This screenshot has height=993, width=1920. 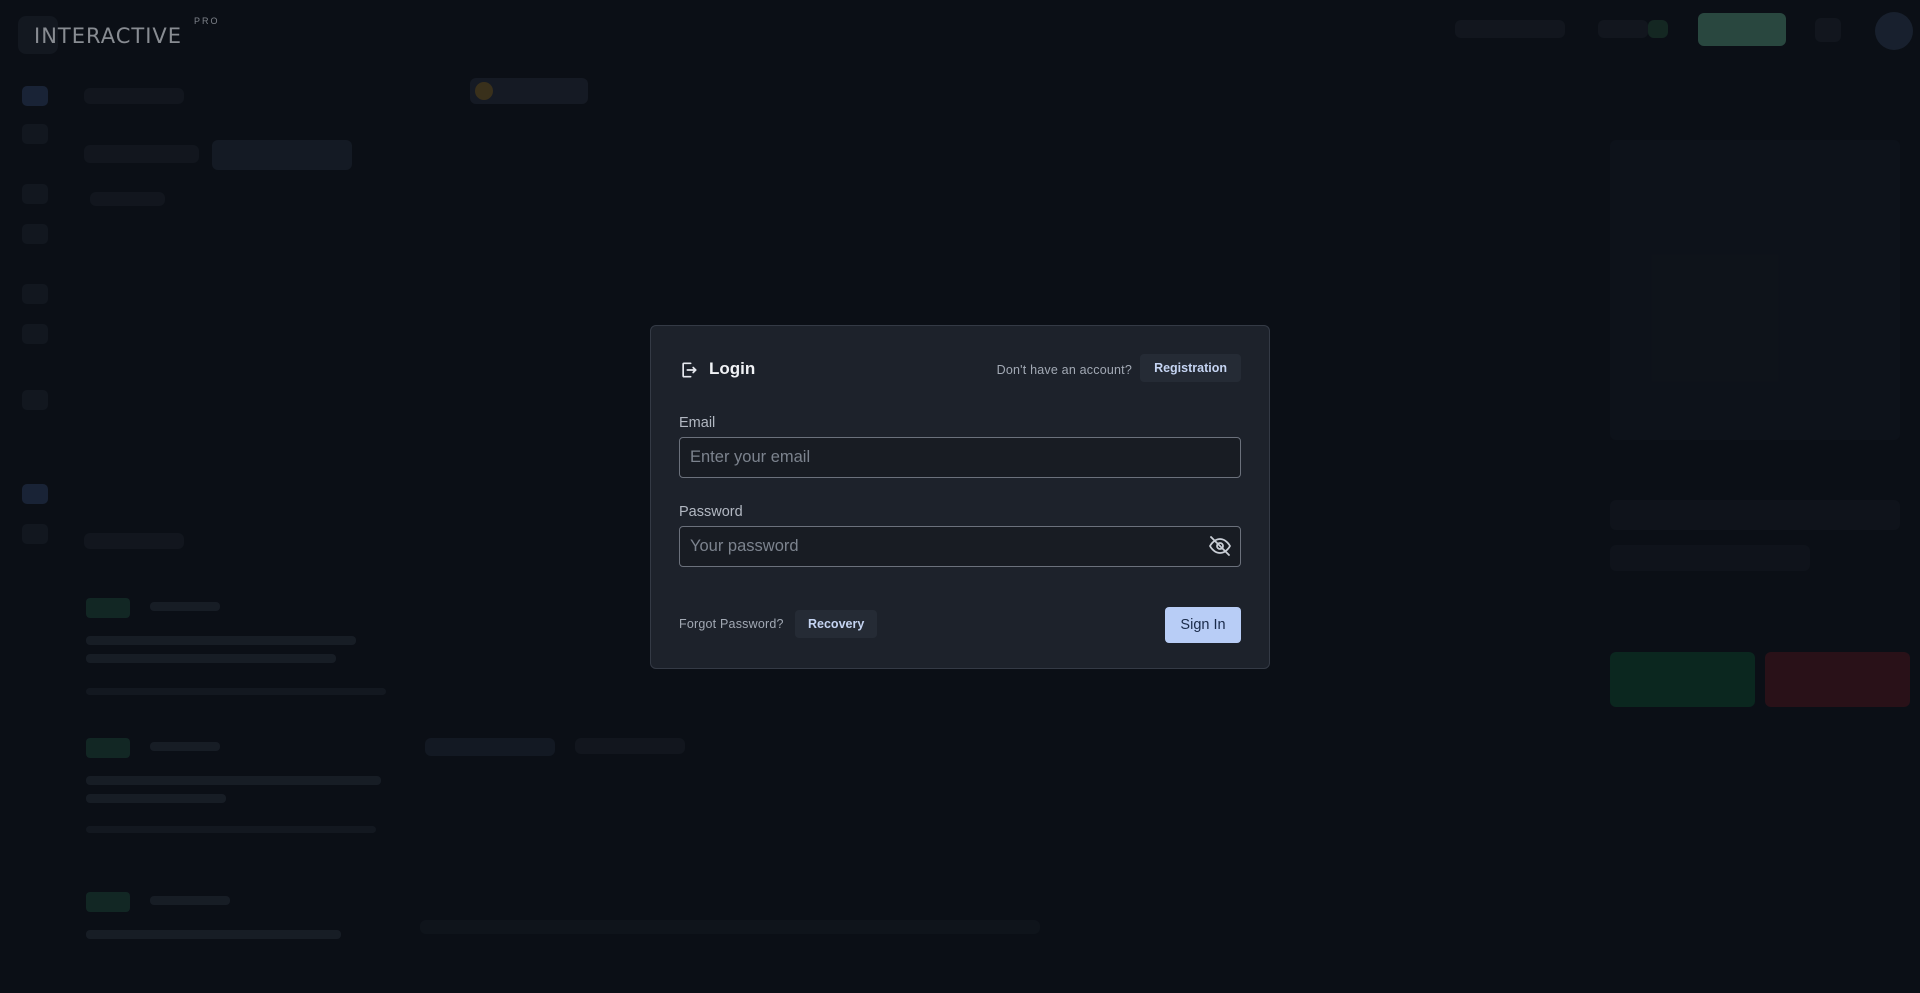 I want to click on login-arrow-icon, so click(x=689, y=370).